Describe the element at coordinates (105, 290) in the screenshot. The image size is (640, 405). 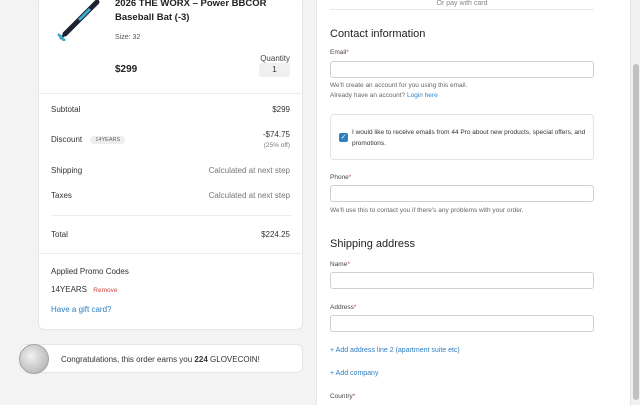
I see `remove-promo-link: Remove` at that location.